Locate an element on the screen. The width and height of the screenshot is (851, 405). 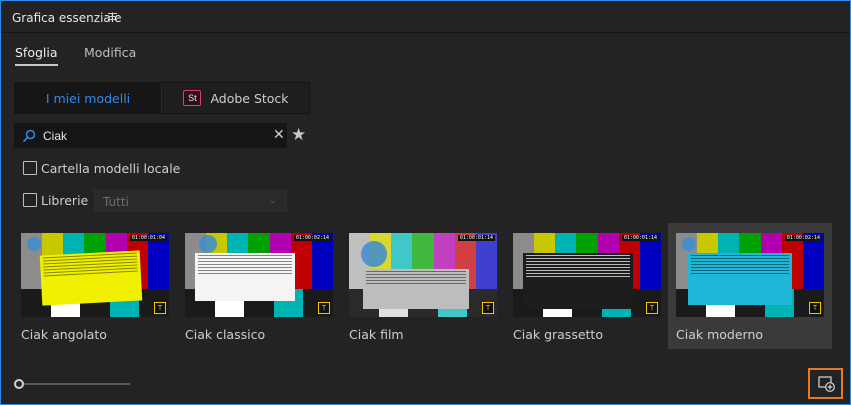
new-item-button is located at coordinates (825, 383).